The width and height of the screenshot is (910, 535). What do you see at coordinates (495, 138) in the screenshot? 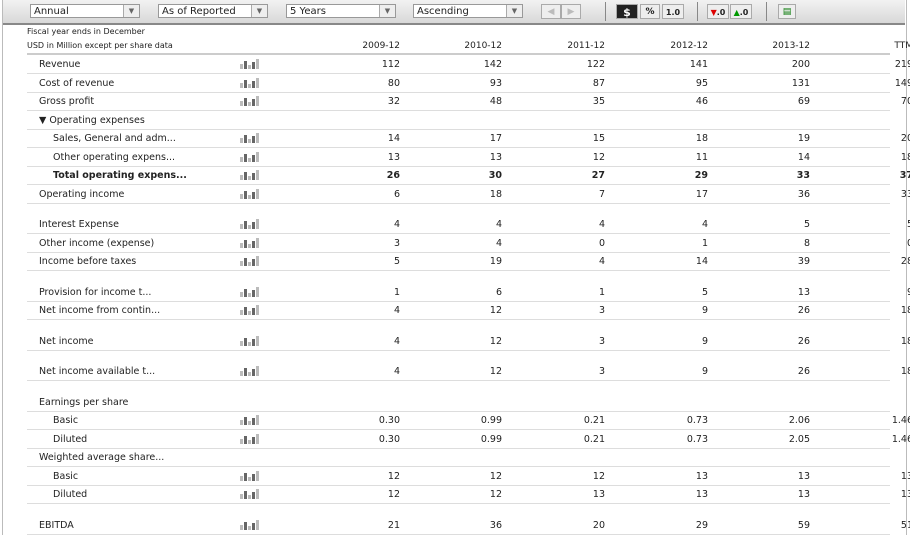
I see `cell-value: 17` at bounding box center [495, 138].